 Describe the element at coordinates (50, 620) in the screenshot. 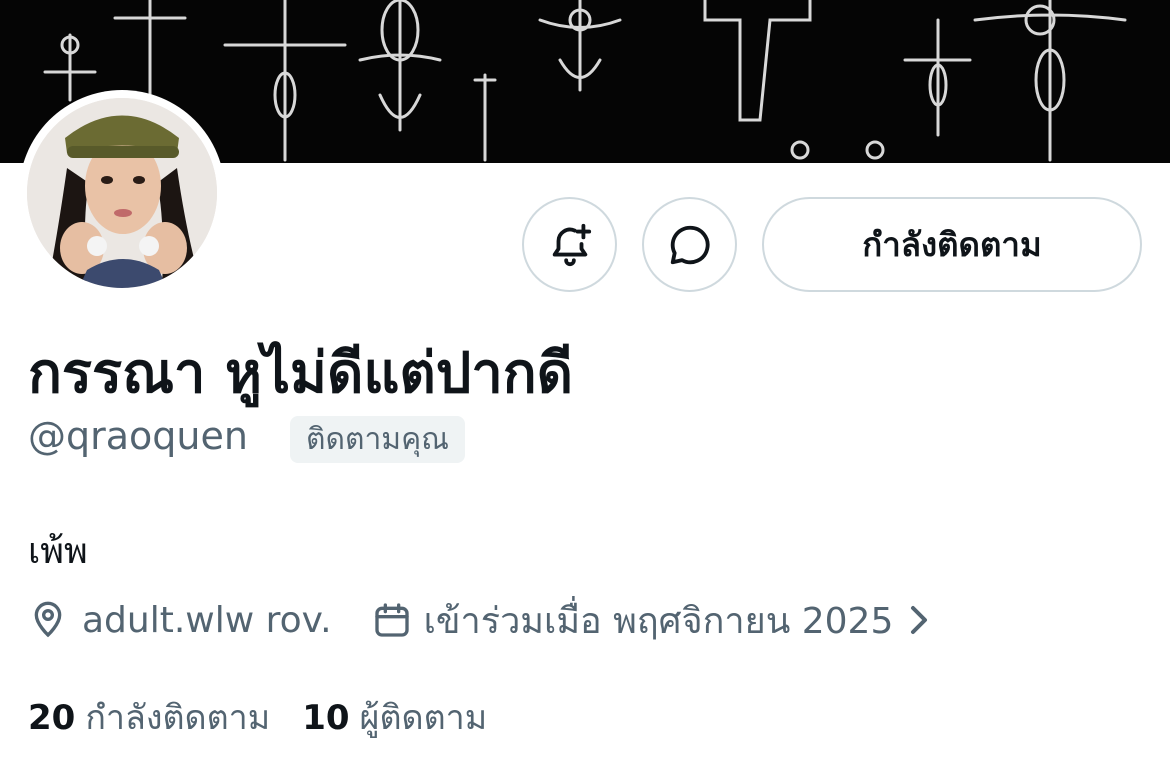

I see `location-pin-icon` at that location.